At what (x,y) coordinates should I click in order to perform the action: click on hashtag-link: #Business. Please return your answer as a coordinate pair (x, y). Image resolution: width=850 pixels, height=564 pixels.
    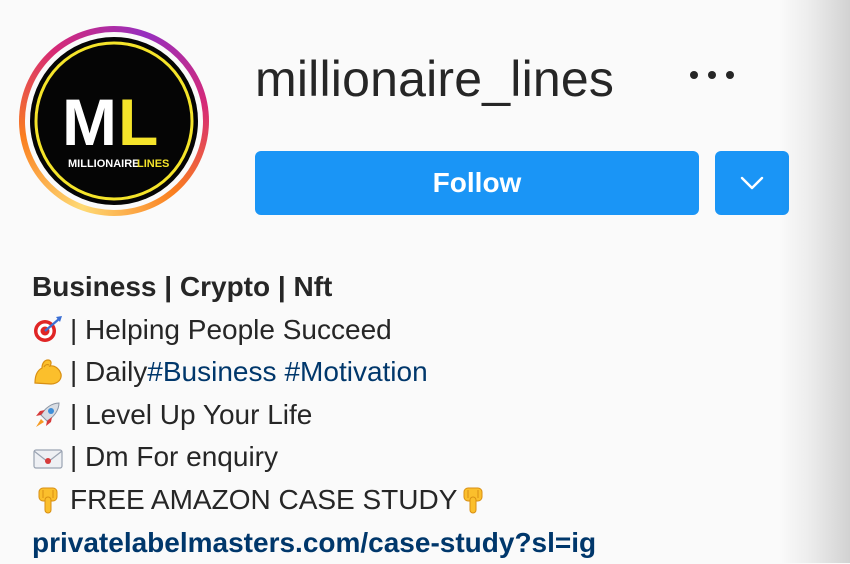
    Looking at the image, I should click on (211, 372).